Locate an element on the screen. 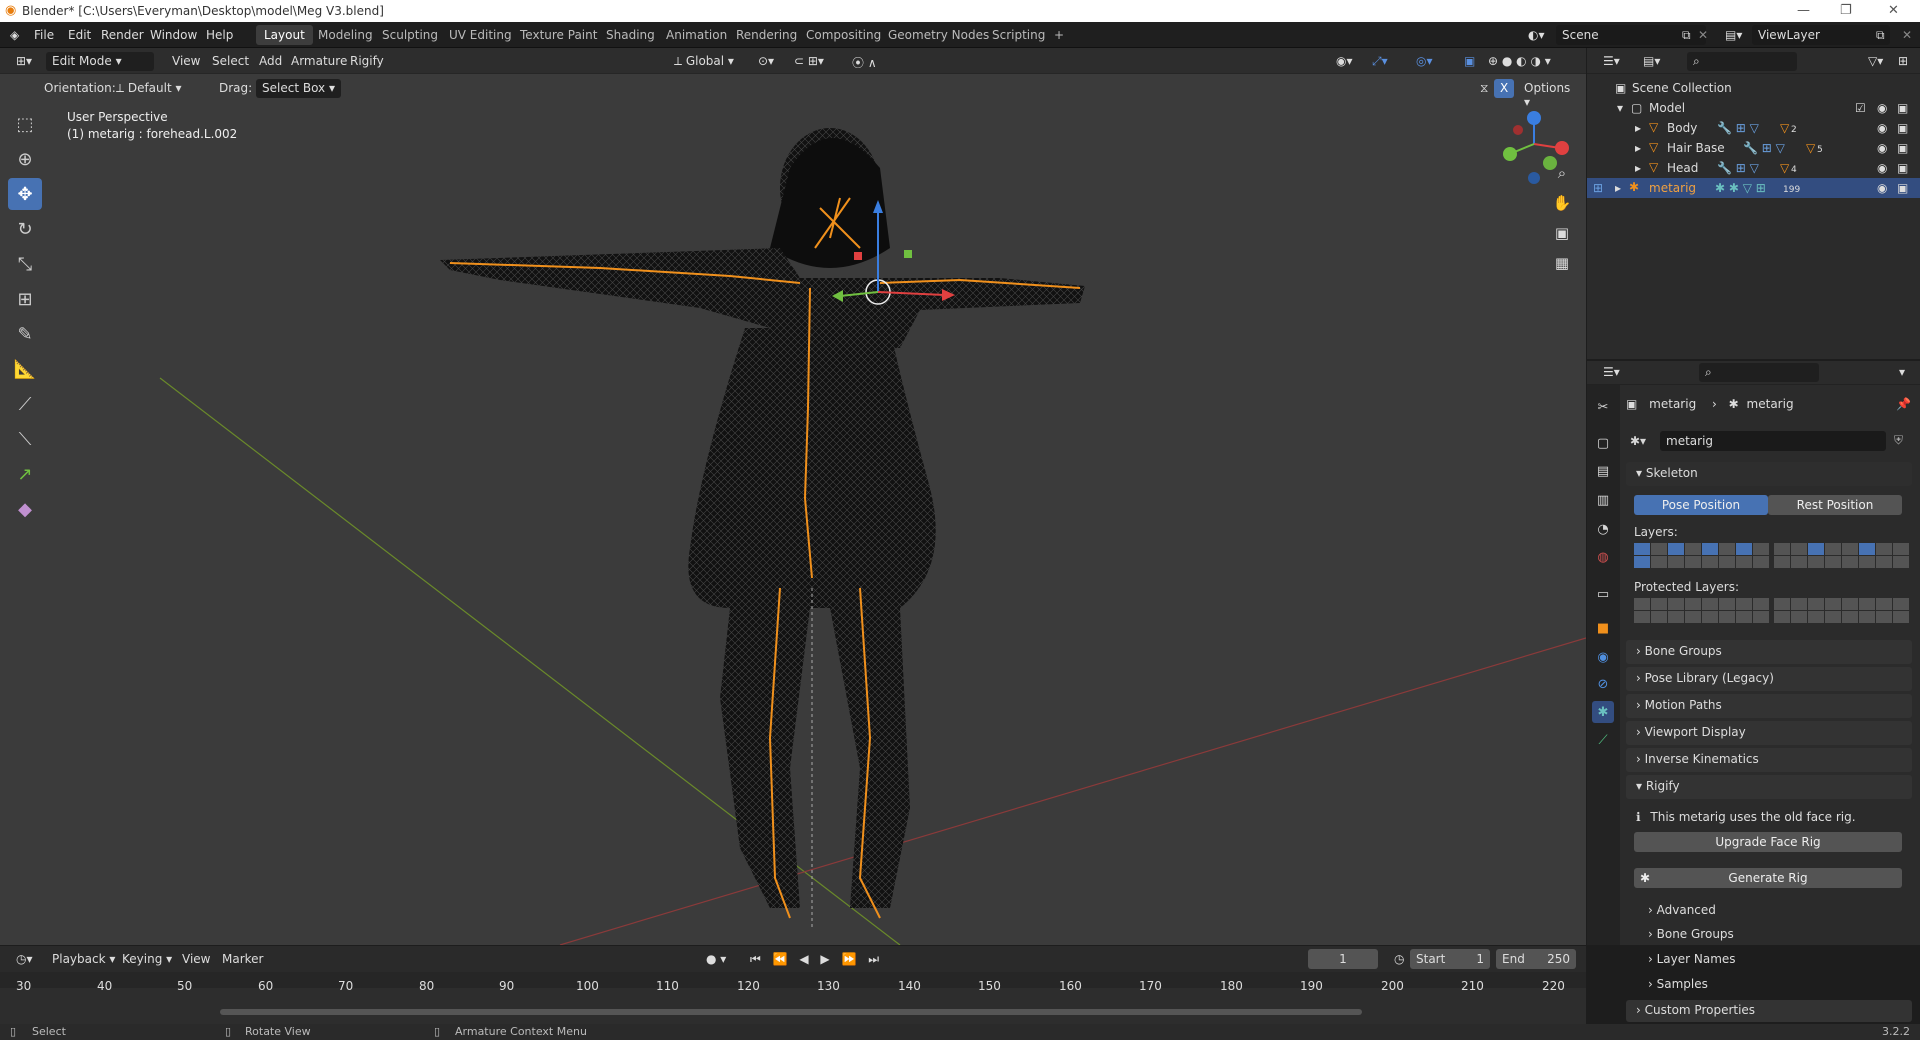 This screenshot has height=1040, width=1920. viewport-menu-select: Select is located at coordinates (230, 61).